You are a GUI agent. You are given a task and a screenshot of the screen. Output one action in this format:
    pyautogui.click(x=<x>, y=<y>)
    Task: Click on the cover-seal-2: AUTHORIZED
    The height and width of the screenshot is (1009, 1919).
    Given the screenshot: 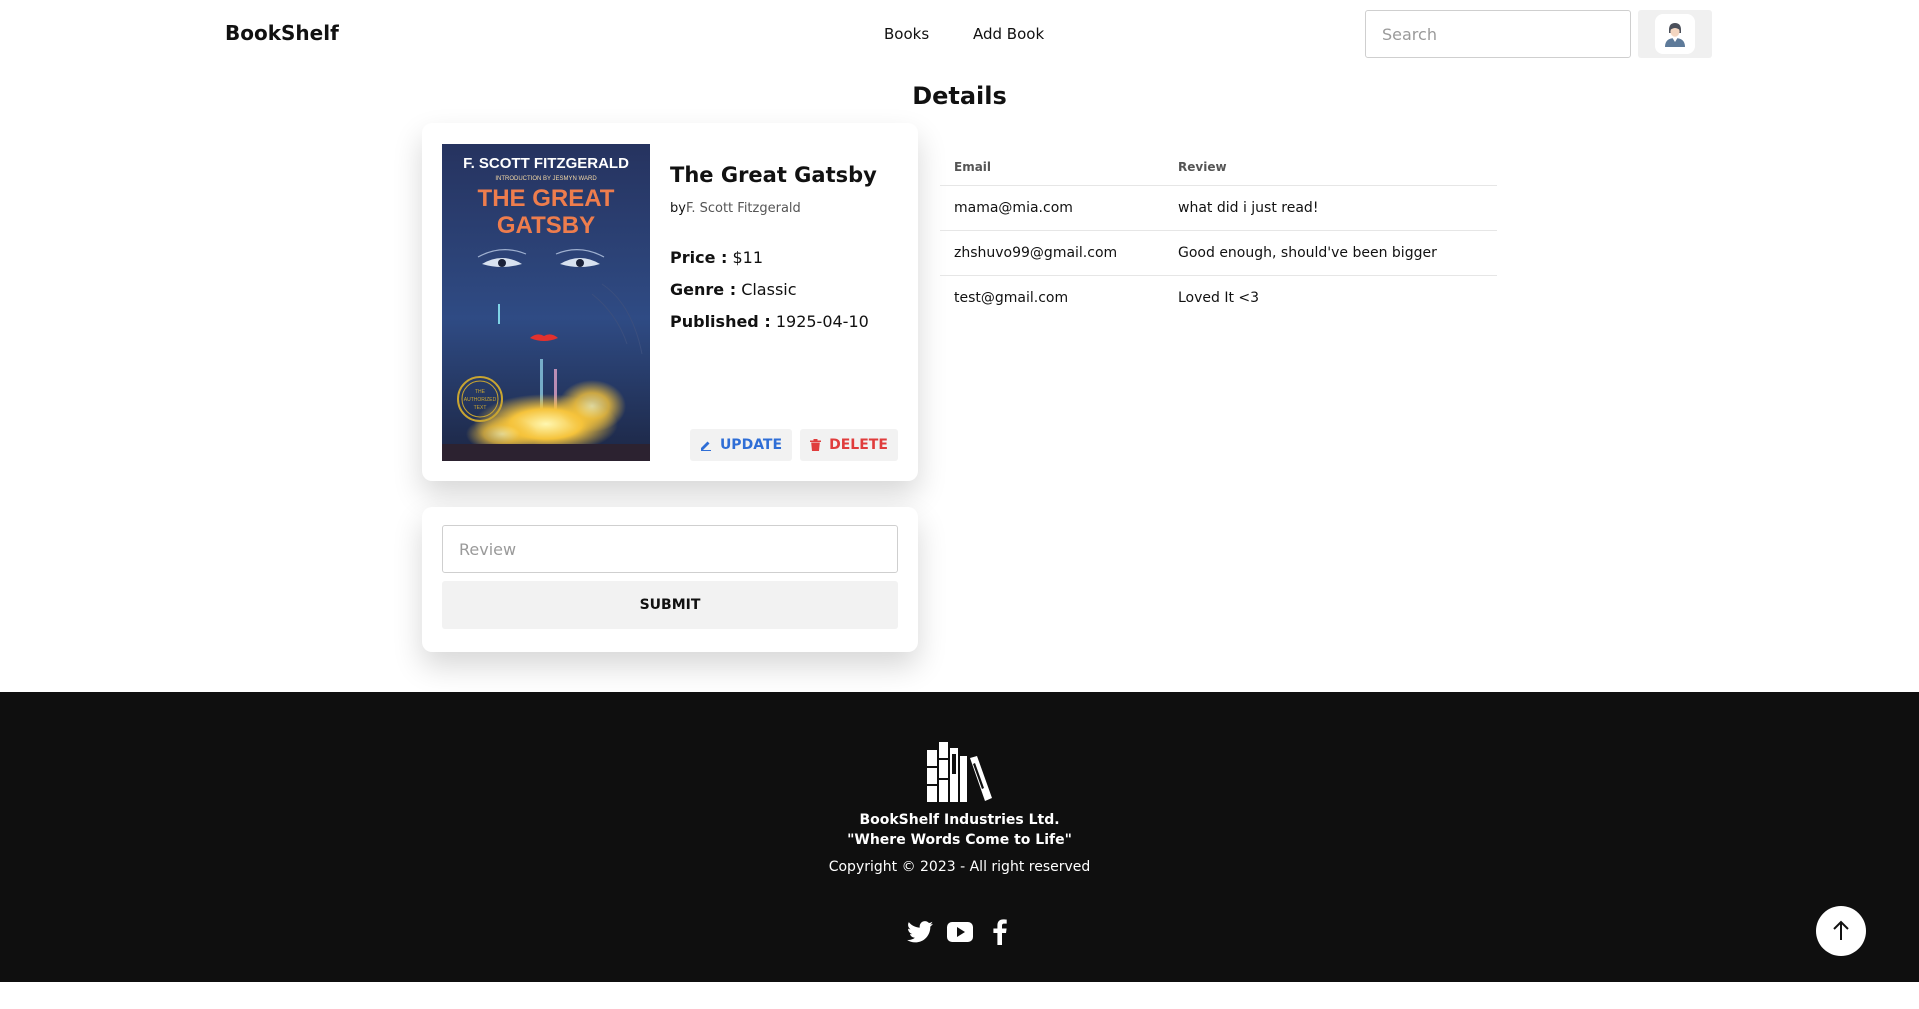 What is the action you would take?
    pyautogui.click(x=480, y=400)
    